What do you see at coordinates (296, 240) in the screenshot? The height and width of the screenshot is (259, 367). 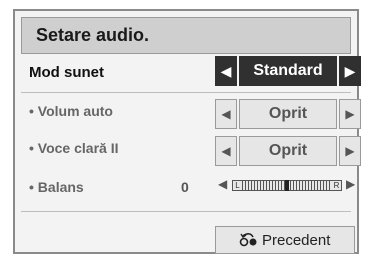 I see `back-button-label: Precedent` at bounding box center [296, 240].